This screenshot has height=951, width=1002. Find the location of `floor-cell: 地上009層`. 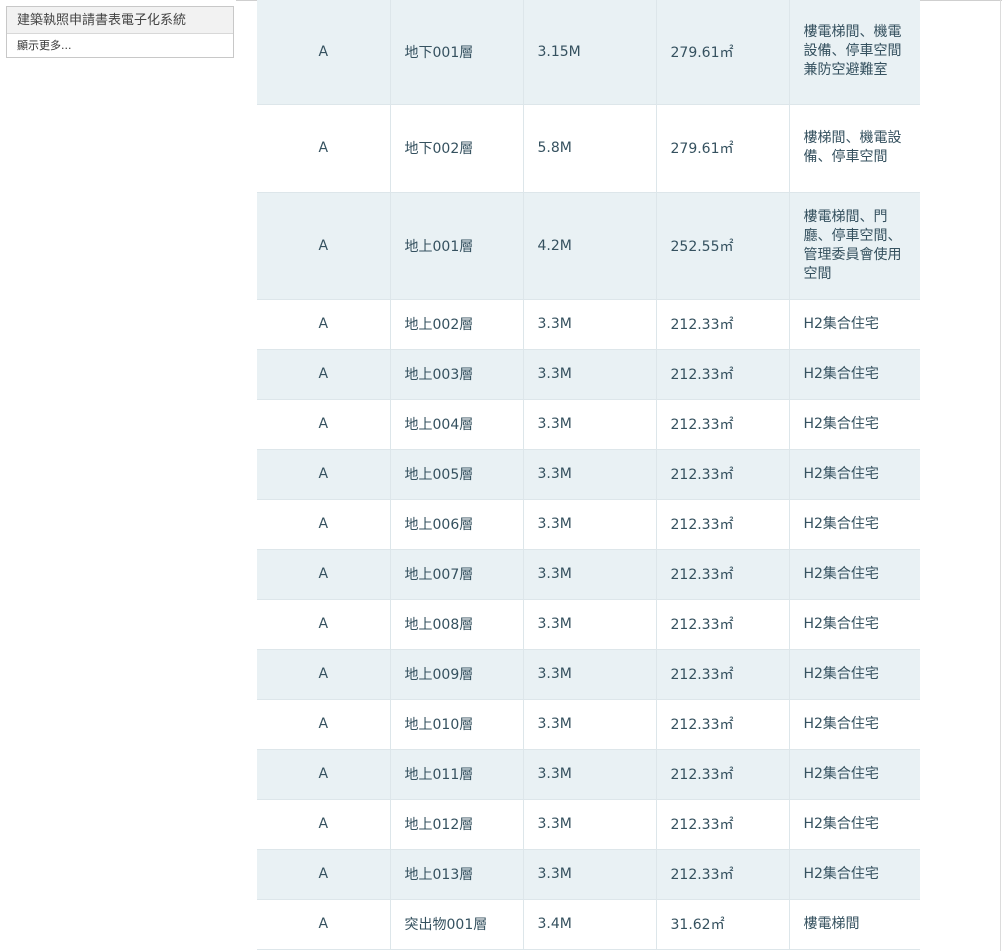

floor-cell: 地上009層 is located at coordinates (457, 674).